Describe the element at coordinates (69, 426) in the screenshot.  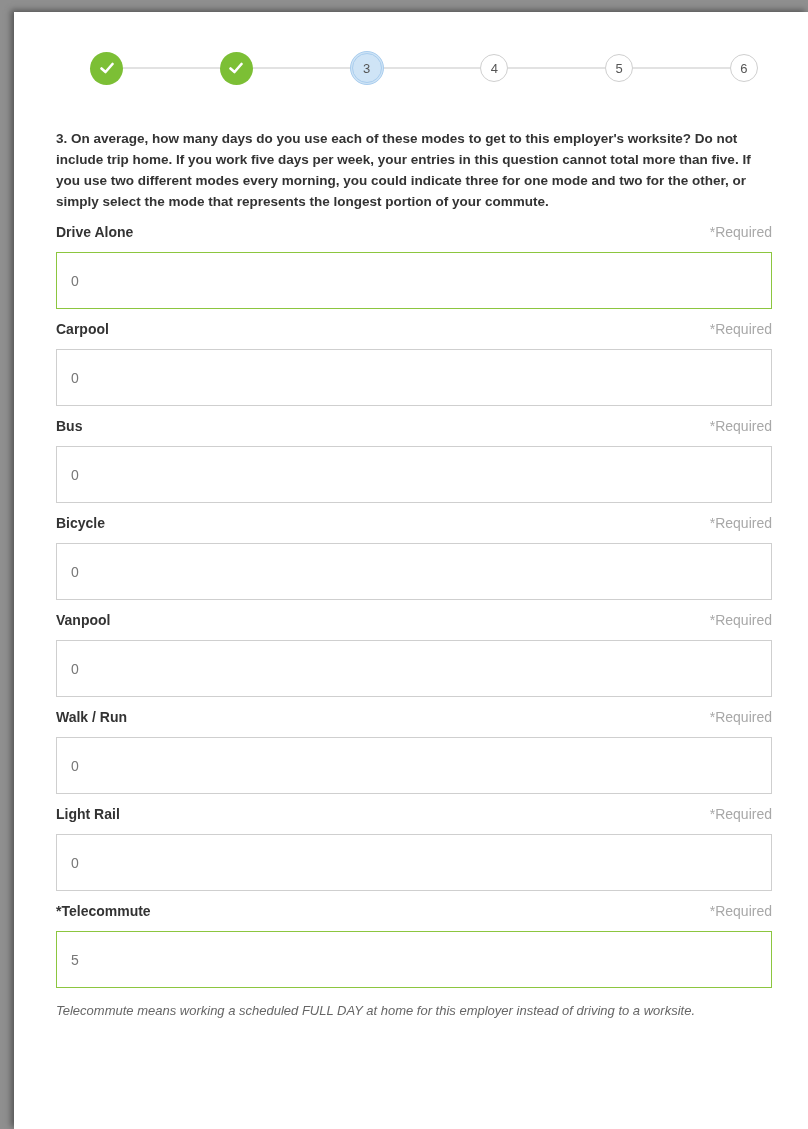
I see `field-label: Bus` at that location.